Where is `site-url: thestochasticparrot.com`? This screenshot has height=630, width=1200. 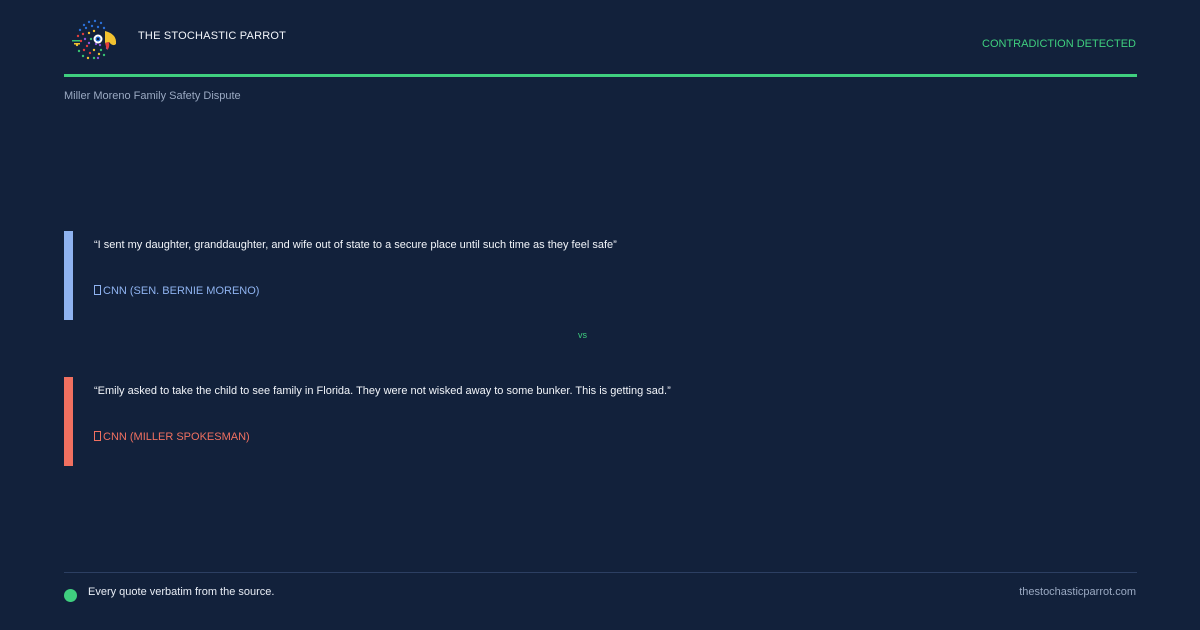 site-url: thestochasticparrot.com is located at coordinates (1077, 592).